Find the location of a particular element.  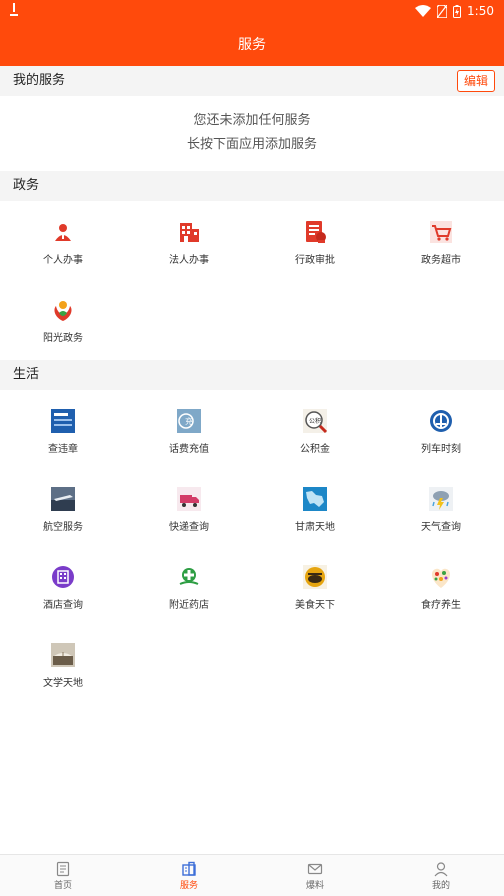

food-icon is located at coordinates (315, 577).